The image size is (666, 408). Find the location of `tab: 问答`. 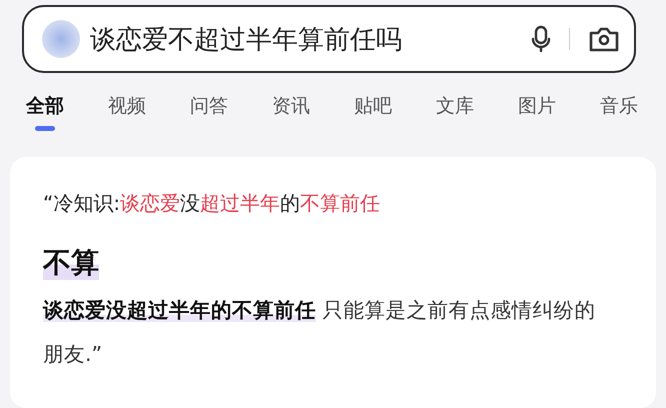

tab: 问答 is located at coordinates (209, 114).